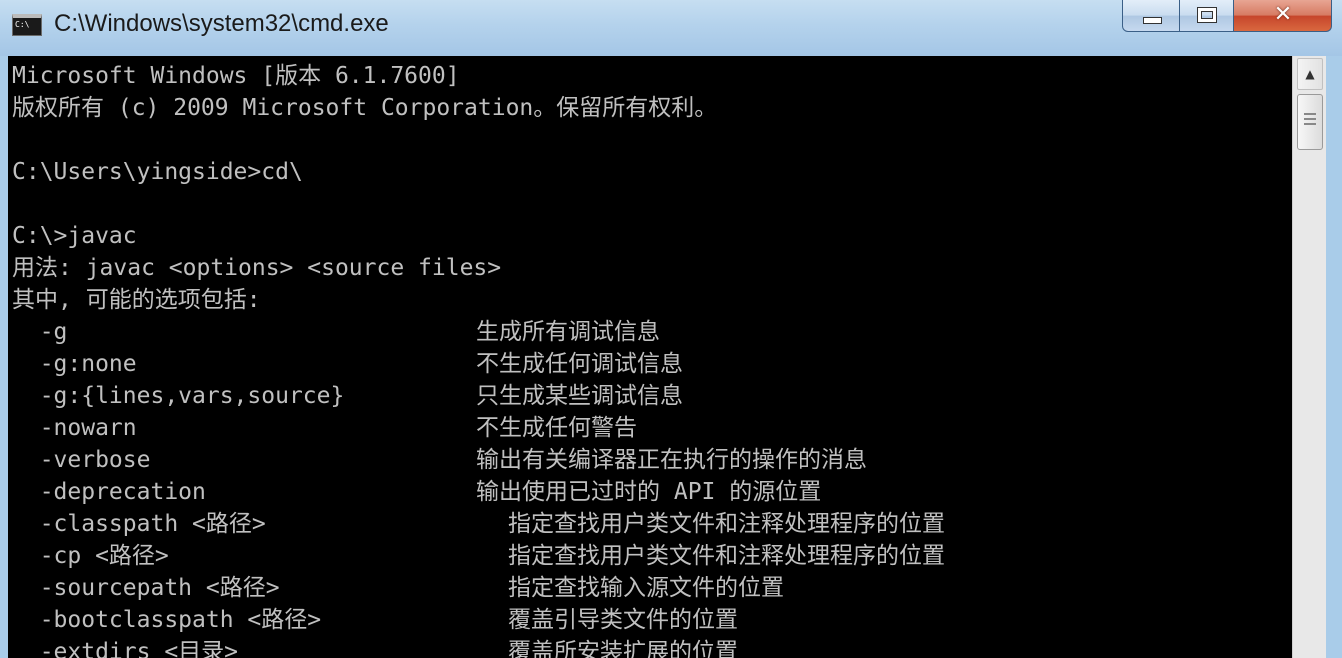 Image resolution: width=1342 pixels, height=658 pixels. I want to click on grip-icon, so click(1310, 114).